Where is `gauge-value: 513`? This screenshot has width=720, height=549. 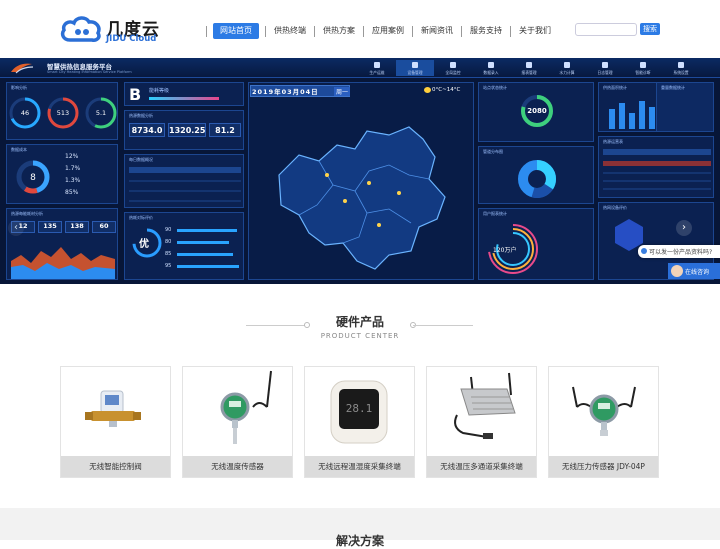
gauge-value: 513 is located at coordinates (63, 113).